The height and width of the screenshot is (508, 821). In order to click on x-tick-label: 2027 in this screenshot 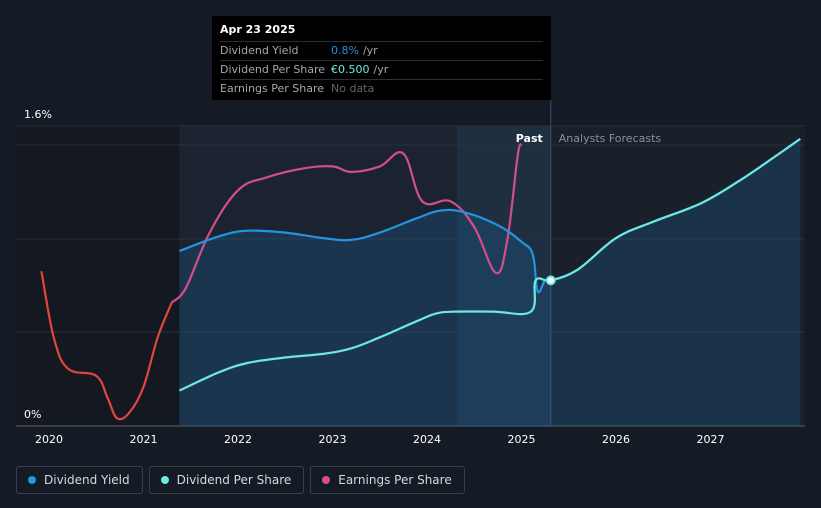, I will do `click(711, 439)`.